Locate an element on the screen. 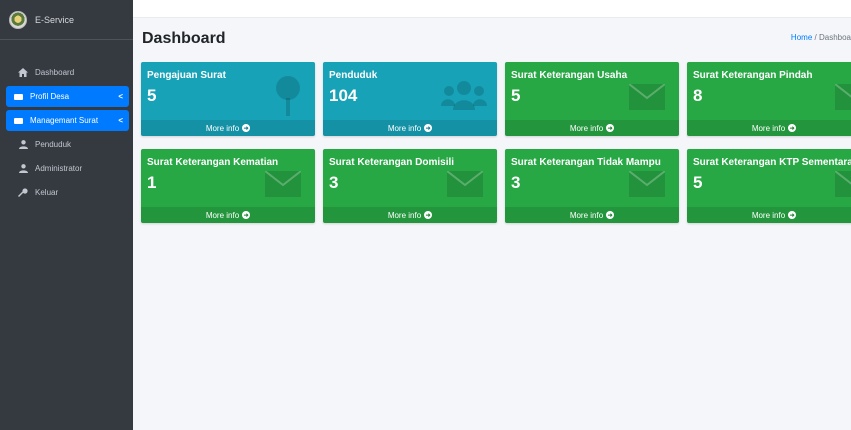  sidebar-item-label: Penduduk is located at coordinates (53, 144).